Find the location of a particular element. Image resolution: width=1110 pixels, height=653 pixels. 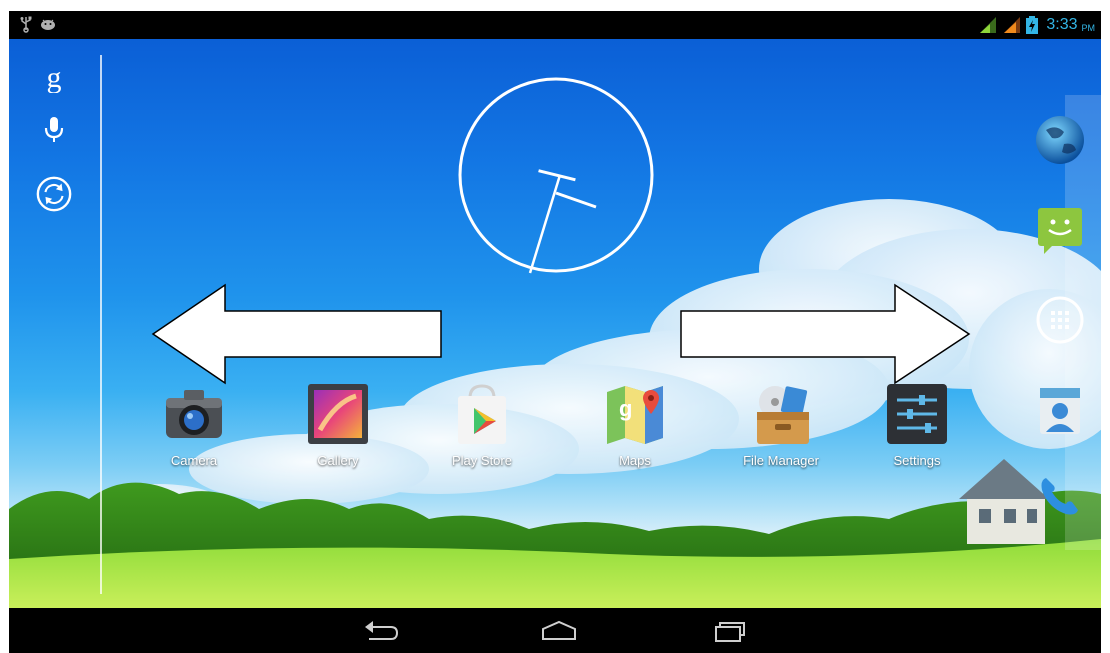

app-maps: g Maps is located at coordinates (635, 427).